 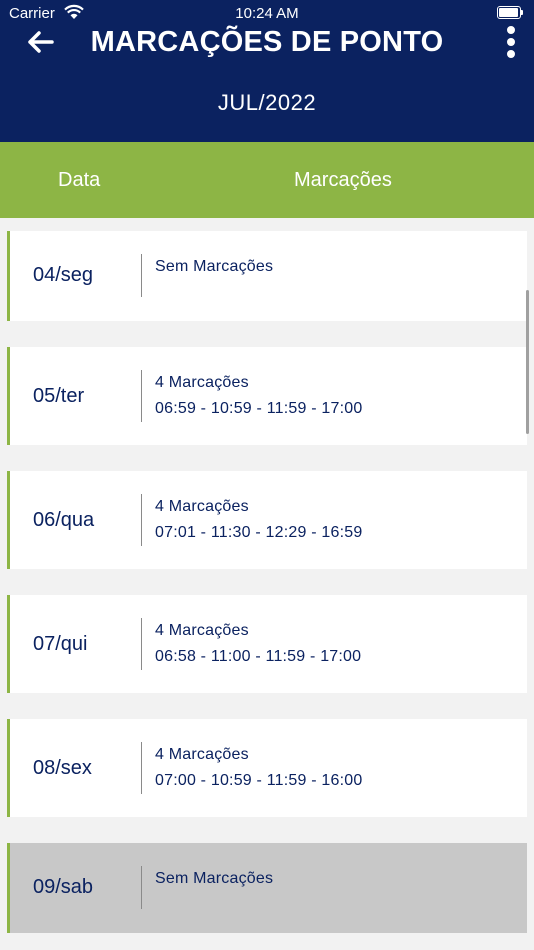 What do you see at coordinates (527, 362) in the screenshot?
I see `scrollbar` at bounding box center [527, 362].